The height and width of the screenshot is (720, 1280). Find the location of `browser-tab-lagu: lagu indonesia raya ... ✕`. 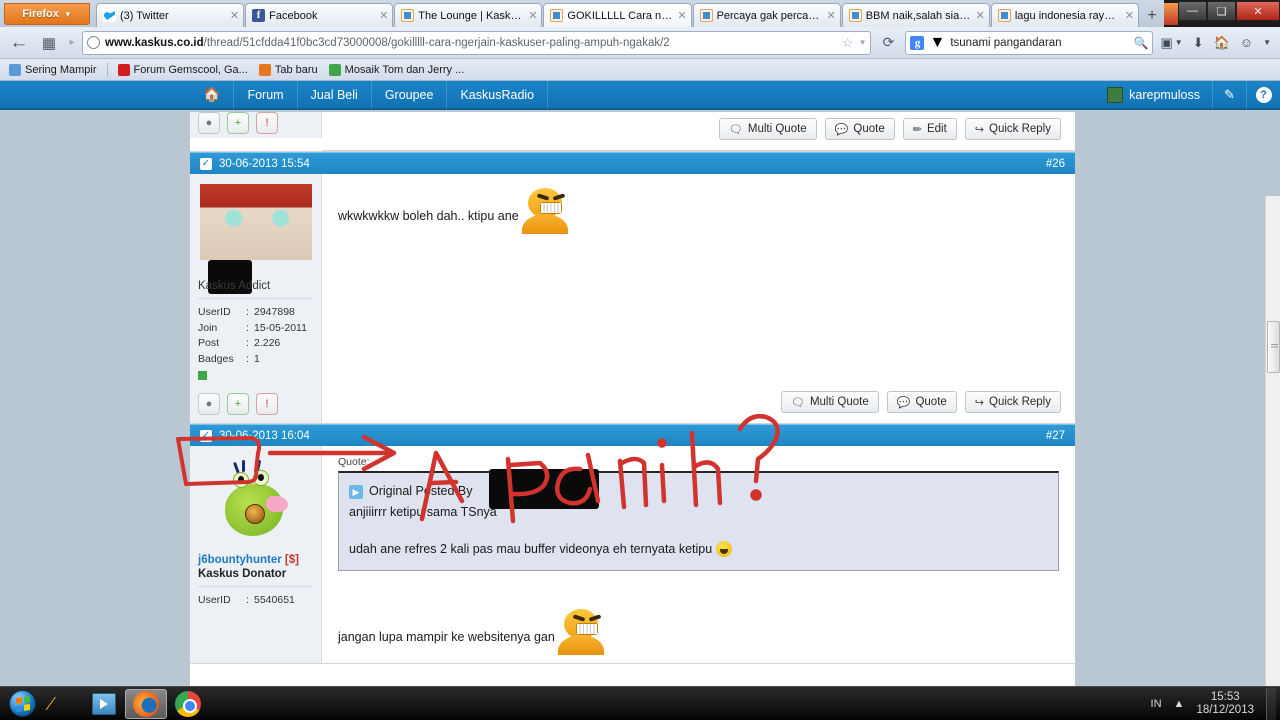

browser-tab-lagu: lagu indonesia raya ... ✕ is located at coordinates (1064, 15).